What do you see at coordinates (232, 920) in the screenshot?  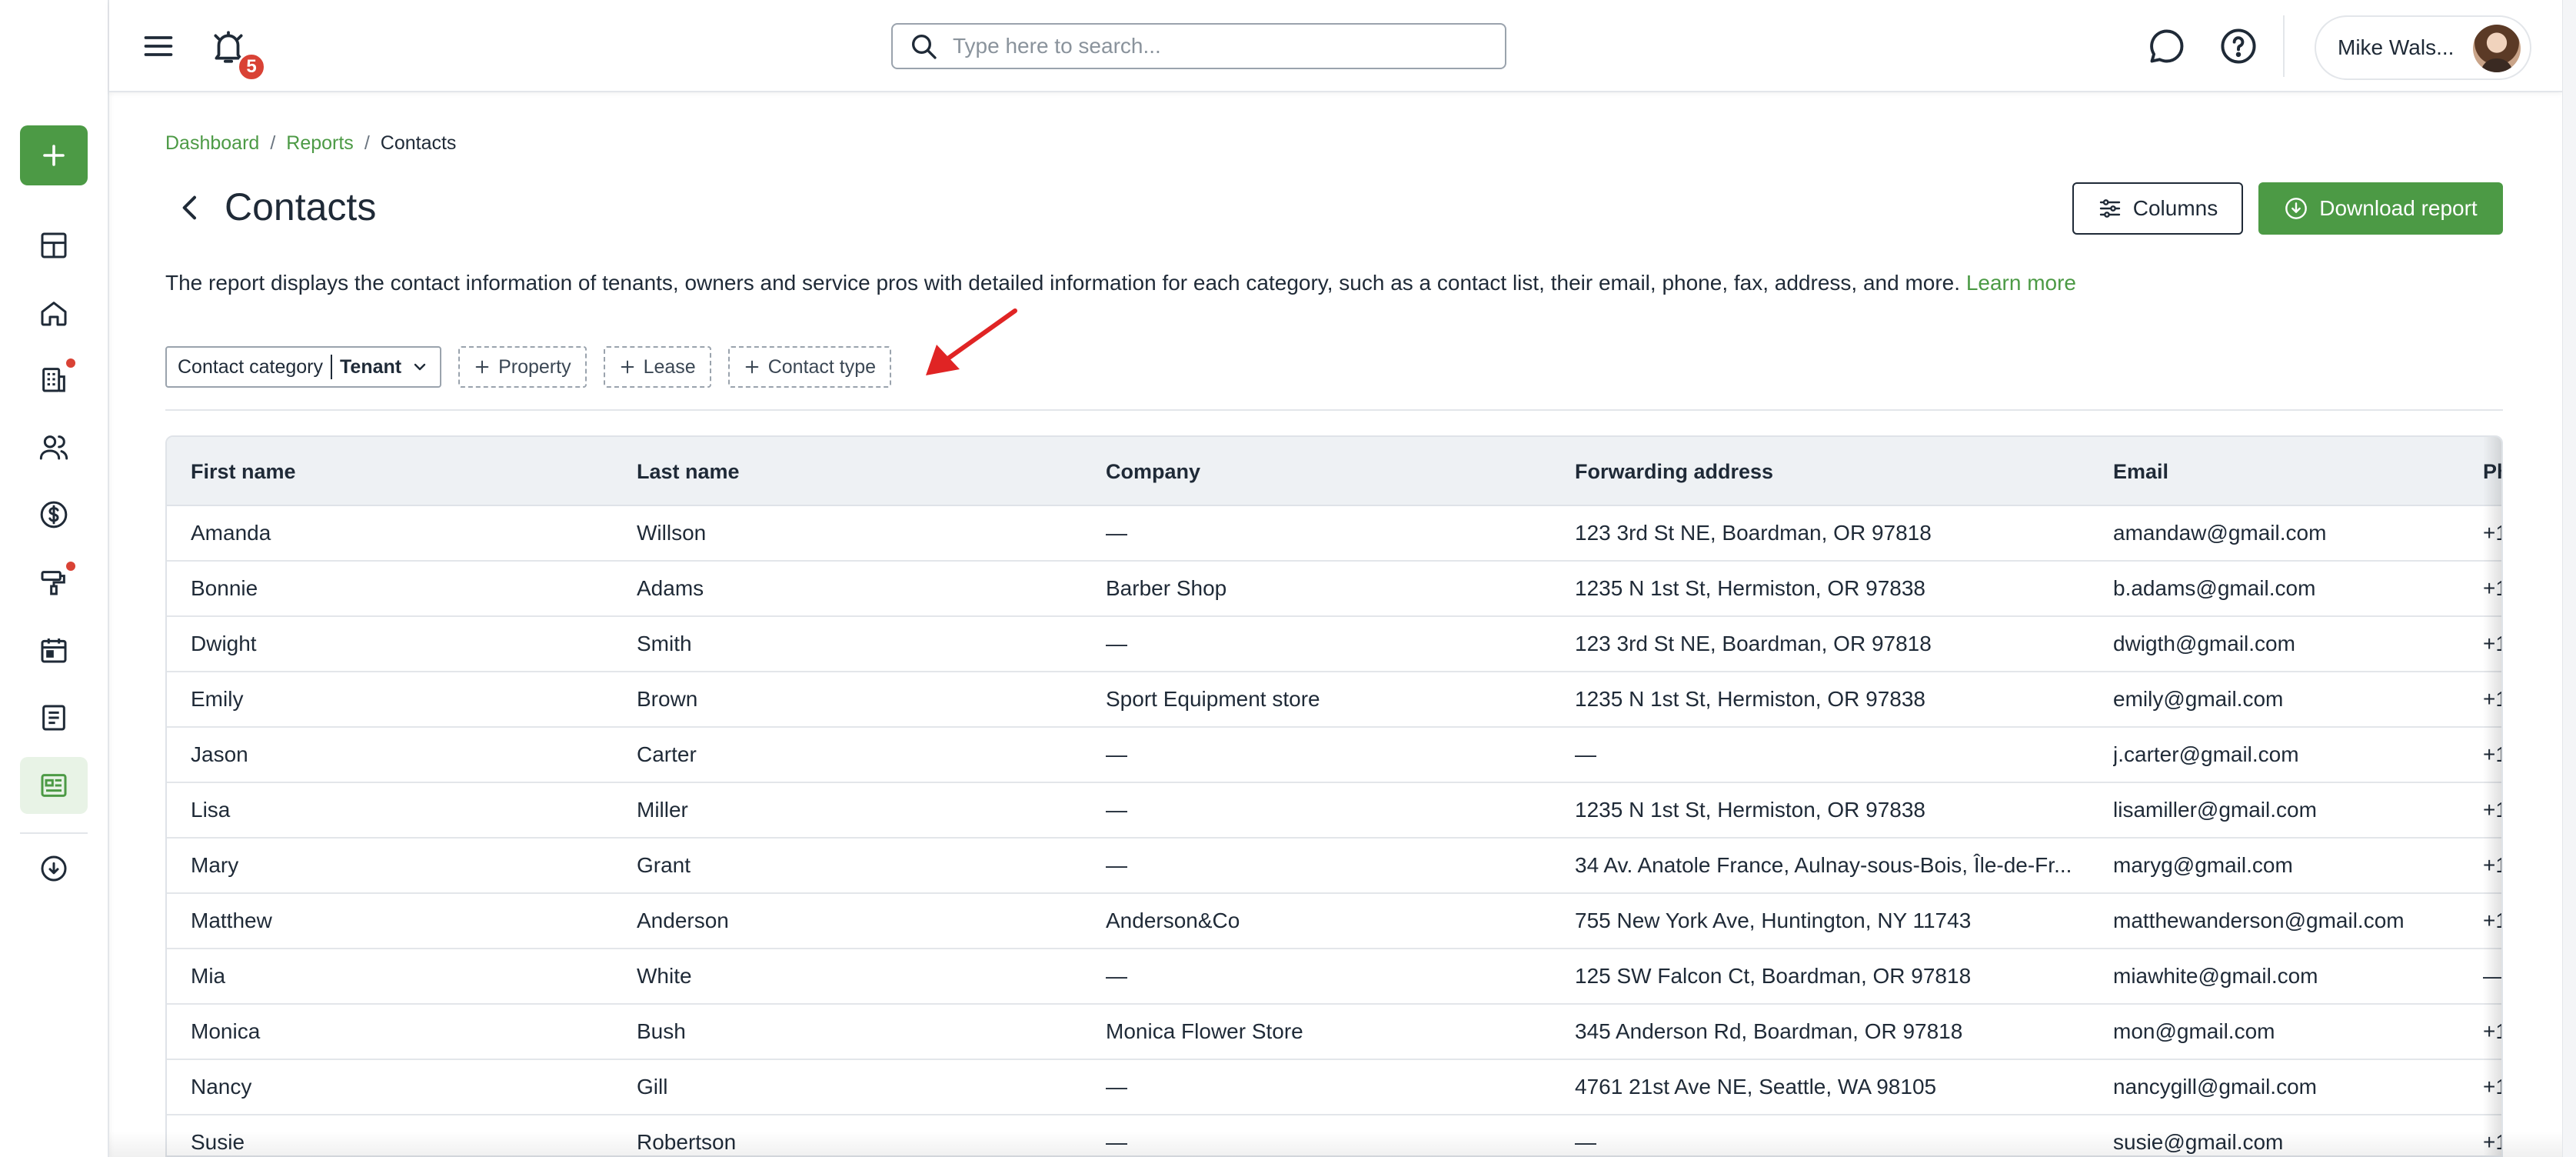 I see `cell-first-name: Matthew` at bounding box center [232, 920].